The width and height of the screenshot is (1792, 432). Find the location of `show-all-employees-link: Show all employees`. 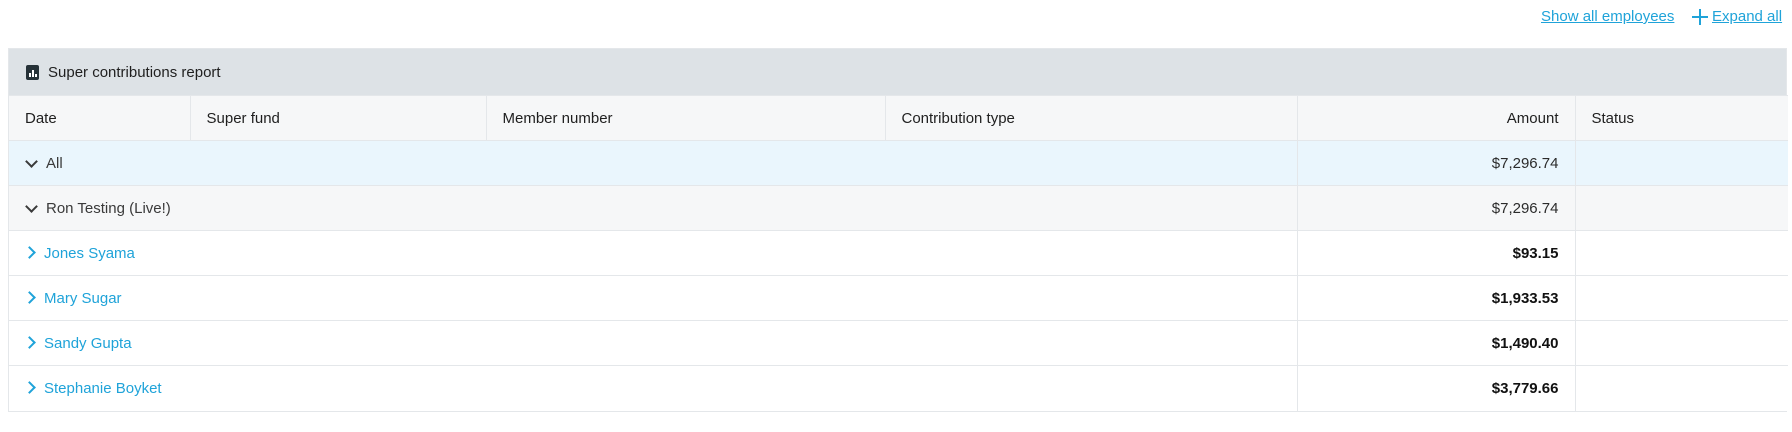

show-all-employees-link: Show all employees is located at coordinates (1607, 16).